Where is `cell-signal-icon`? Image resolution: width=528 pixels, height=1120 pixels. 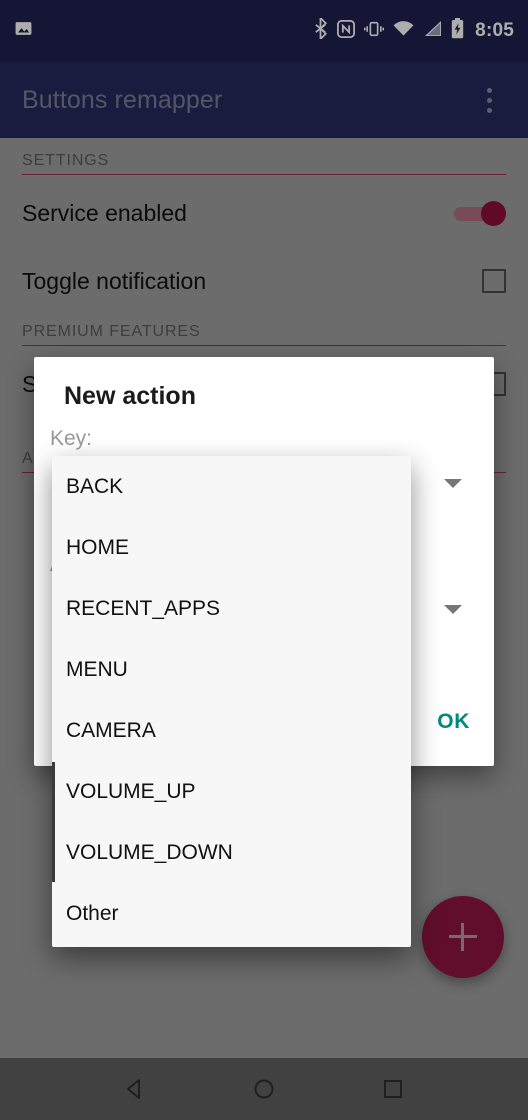 cell-signal-icon is located at coordinates (432, 31).